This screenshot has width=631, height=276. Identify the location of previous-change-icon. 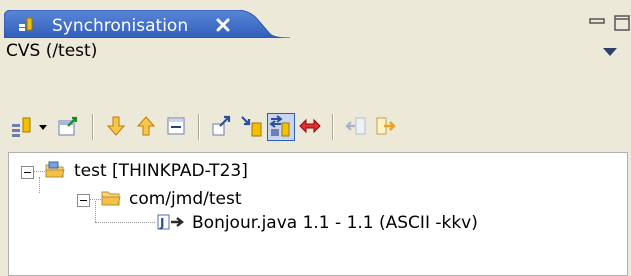
(146, 126).